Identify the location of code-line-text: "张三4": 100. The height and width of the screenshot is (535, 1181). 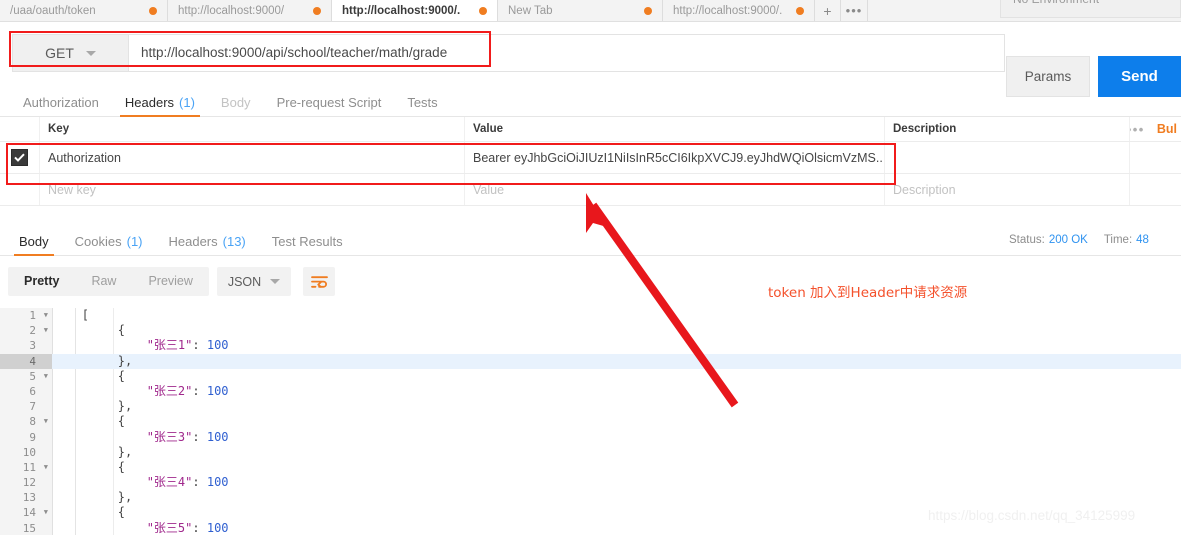
(140, 482).